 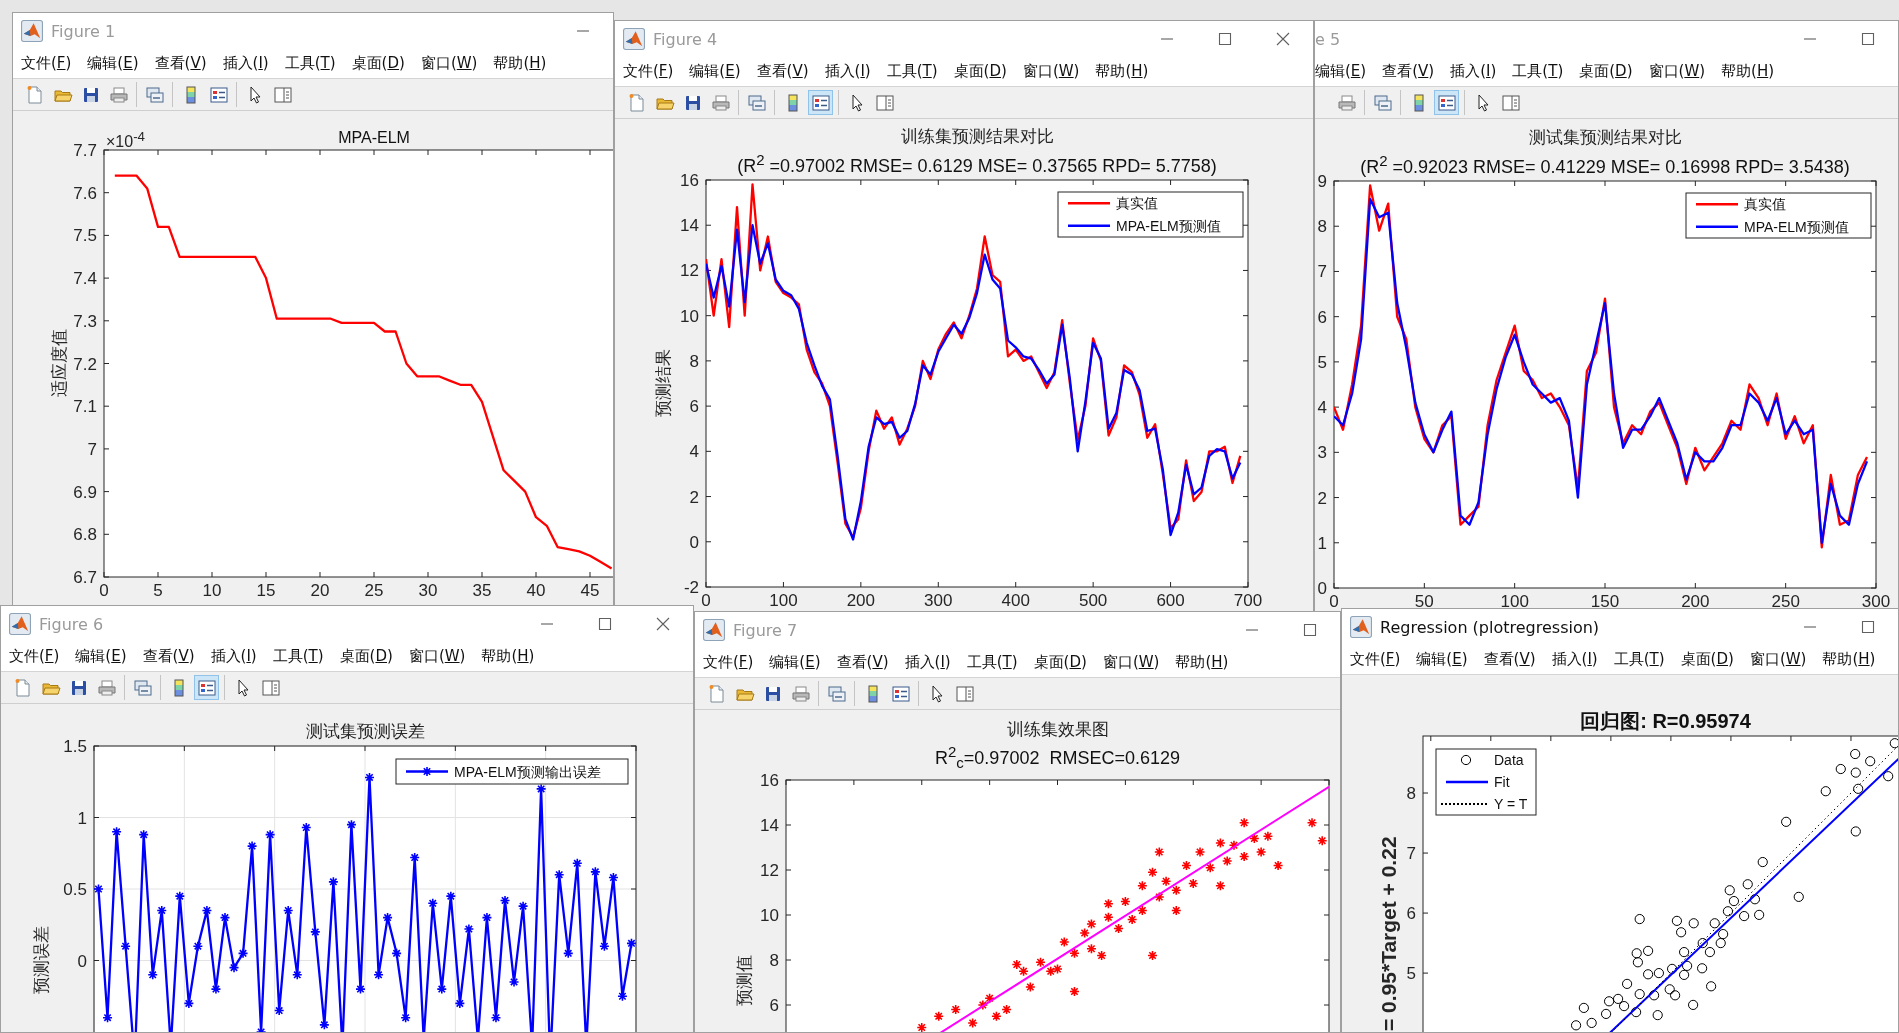 What do you see at coordinates (1509, 760) in the screenshot?
I see `legend-label: Data` at bounding box center [1509, 760].